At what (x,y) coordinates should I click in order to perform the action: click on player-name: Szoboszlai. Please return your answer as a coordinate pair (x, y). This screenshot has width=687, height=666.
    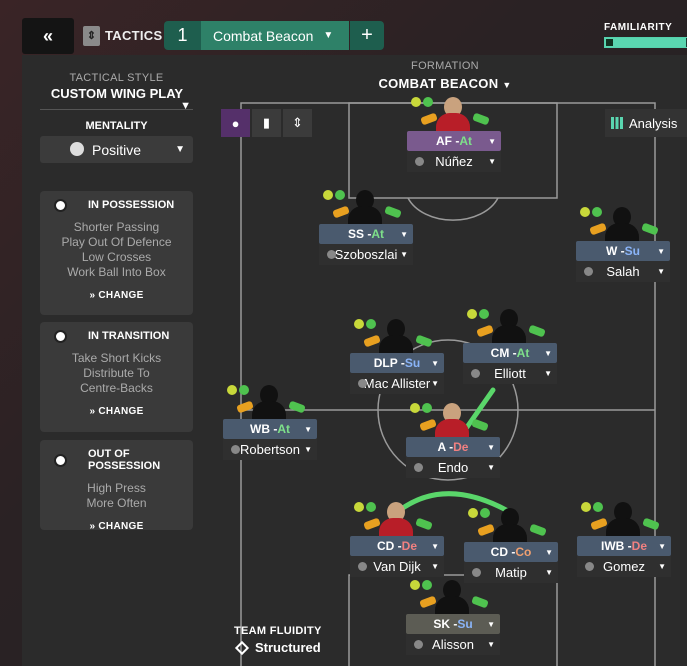
    Looking at the image, I should click on (366, 254).